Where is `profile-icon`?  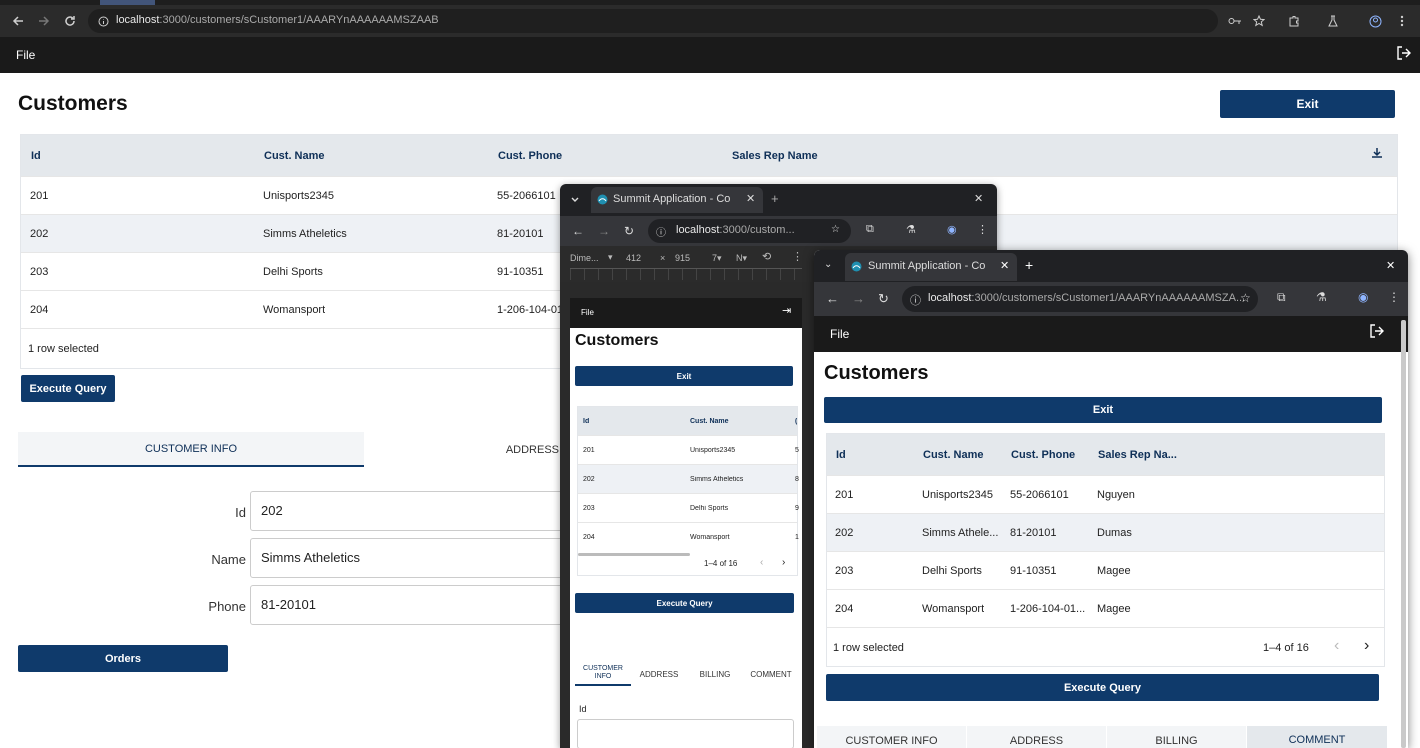
profile-icon is located at coordinates (1375, 21).